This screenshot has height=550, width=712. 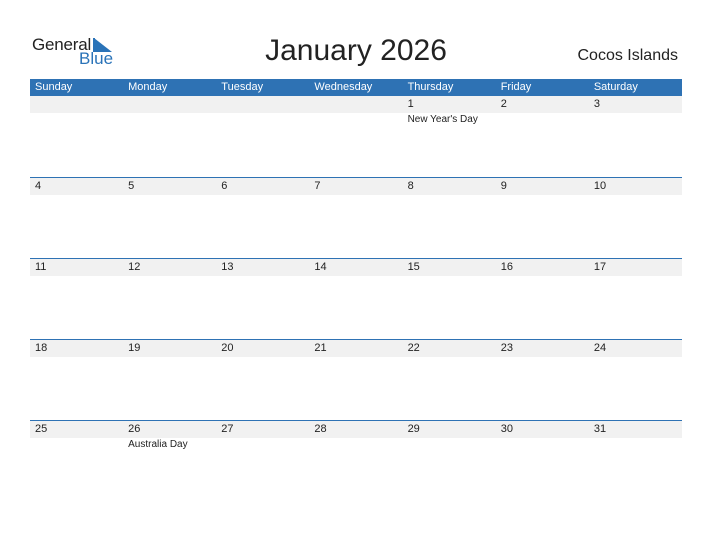 I want to click on events-row: Australia Day, so click(x=356, y=445).